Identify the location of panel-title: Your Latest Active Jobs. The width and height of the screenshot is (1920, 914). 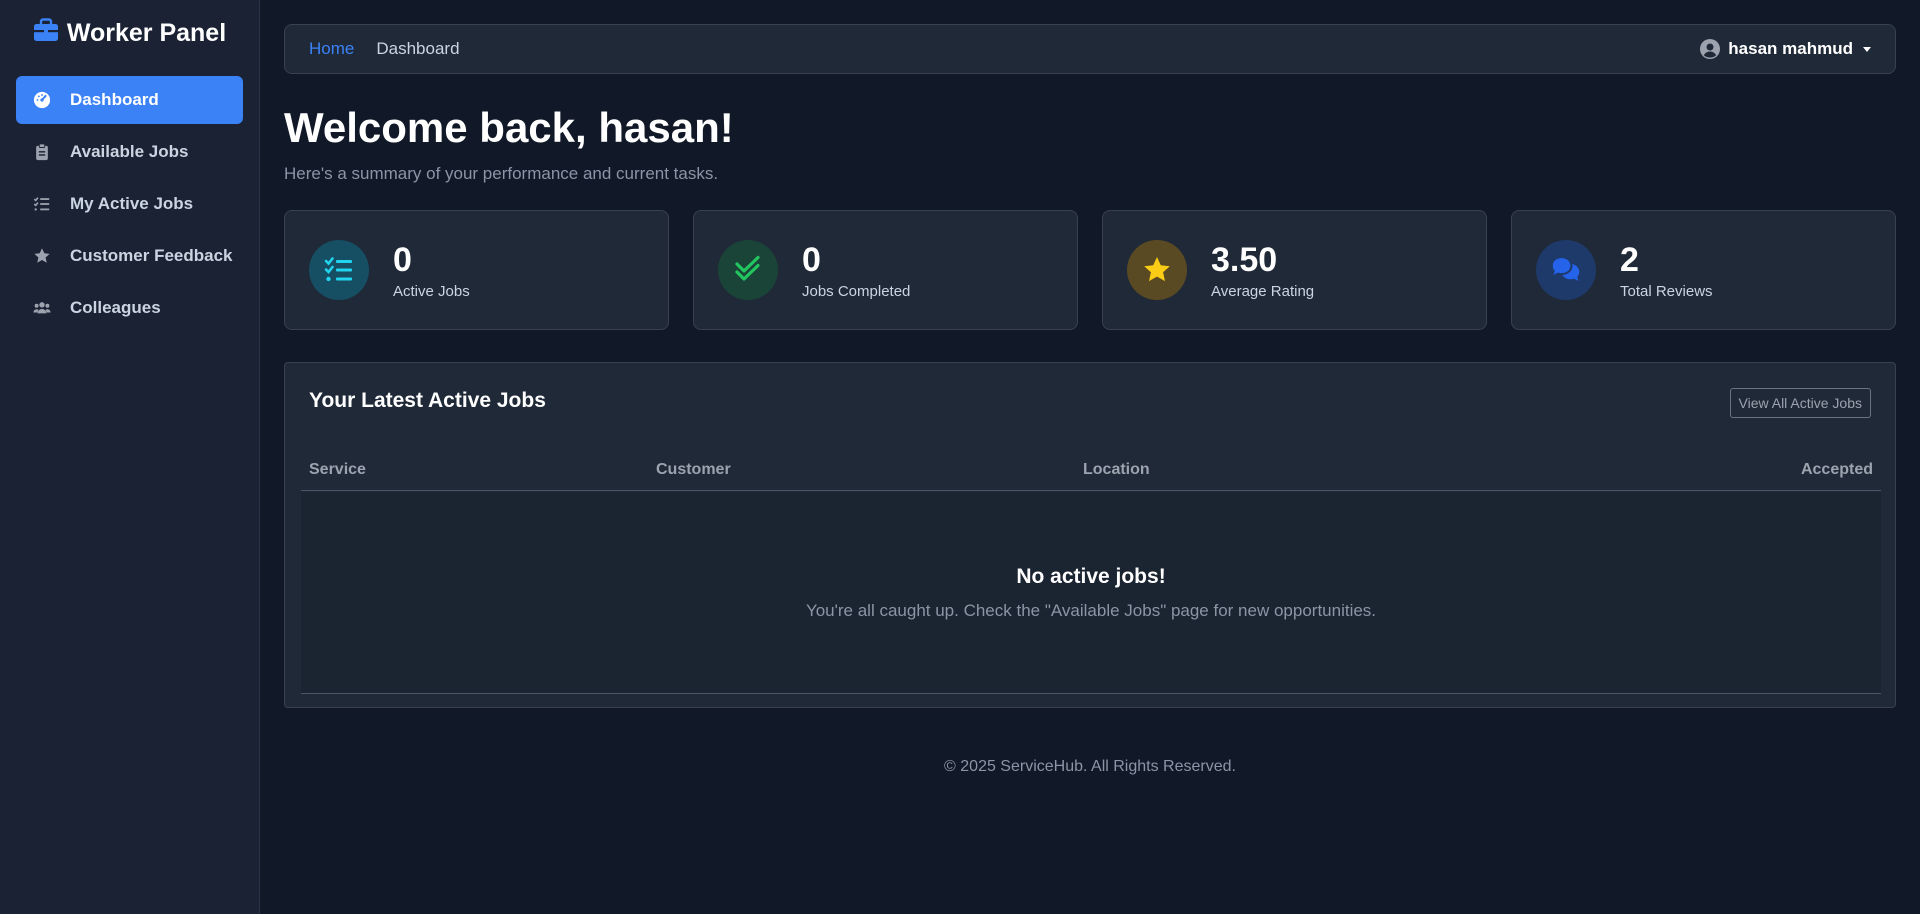
(427, 400).